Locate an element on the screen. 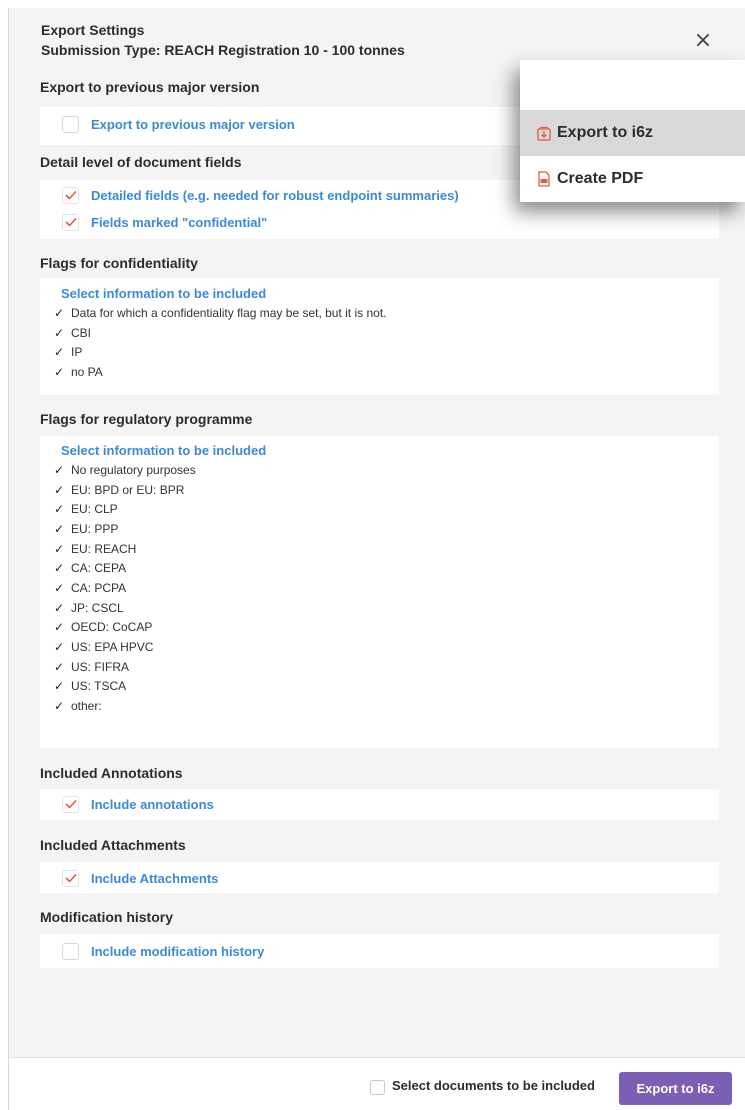  option-label: Fields marked "confidential" is located at coordinates (179, 222).